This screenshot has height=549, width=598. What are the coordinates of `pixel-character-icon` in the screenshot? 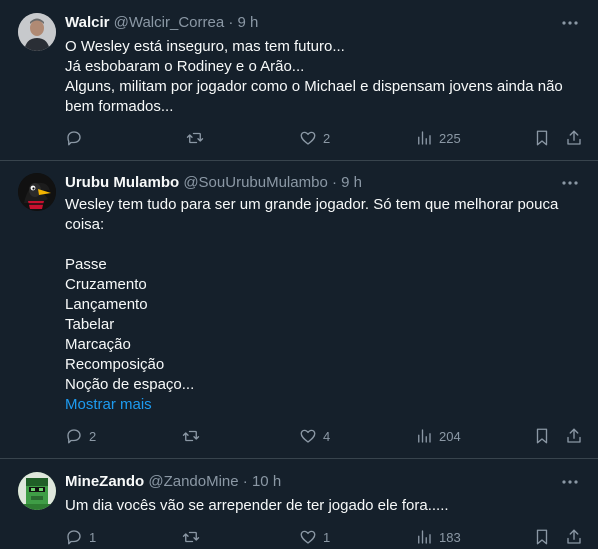 It's located at (37, 491).